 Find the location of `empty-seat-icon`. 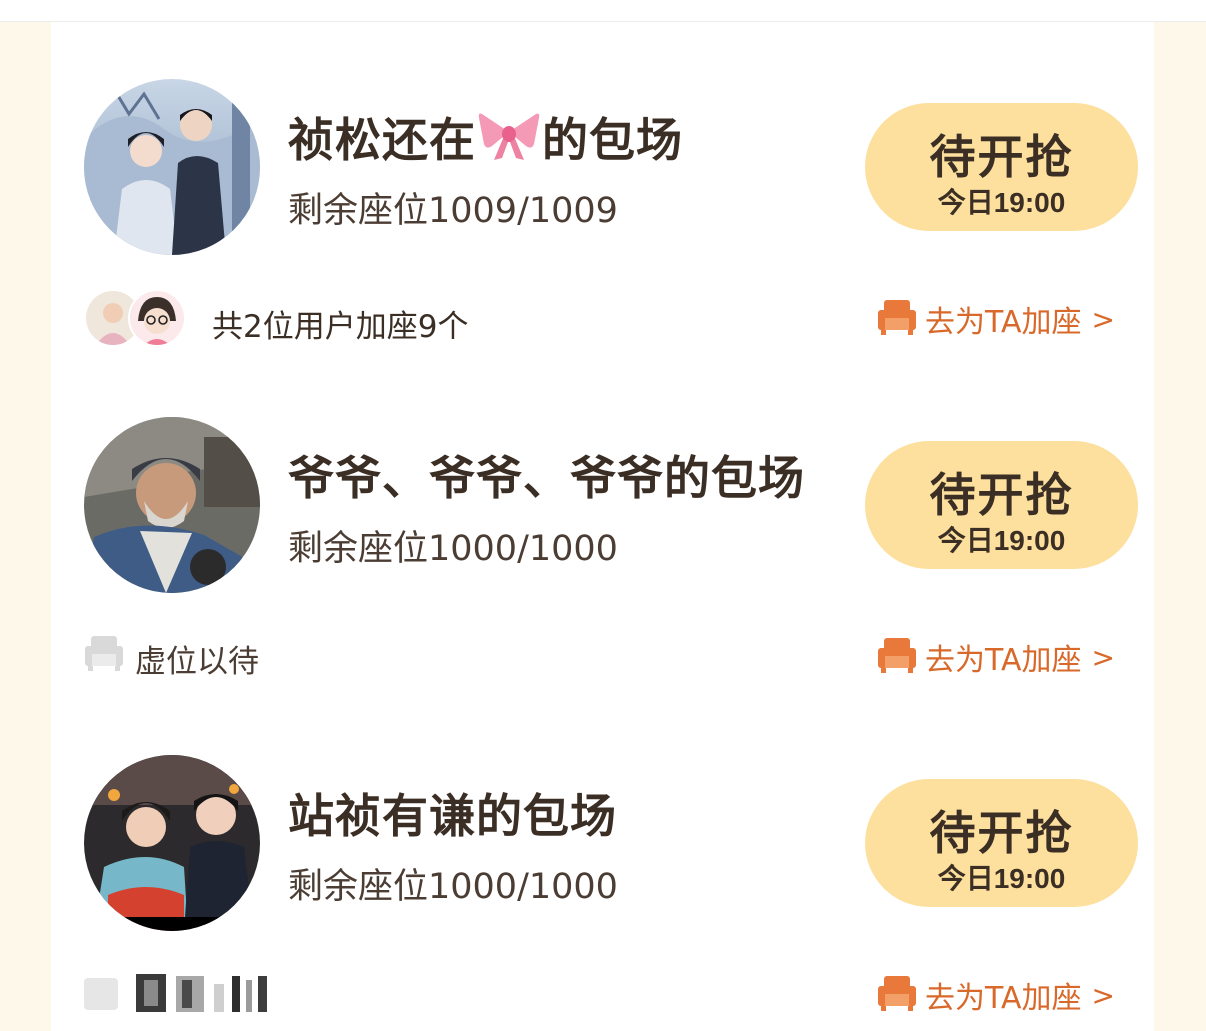

empty-seat-icon is located at coordinates (104, 655).